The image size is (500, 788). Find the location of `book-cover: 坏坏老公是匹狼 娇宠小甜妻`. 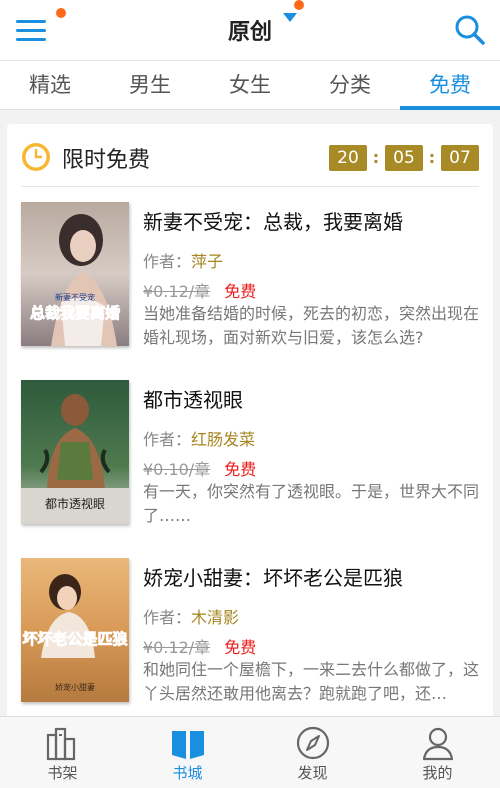

book-cover: 坏坏老公是匹狼 娇宠小甜妻 is located at coordinates (75, 630).